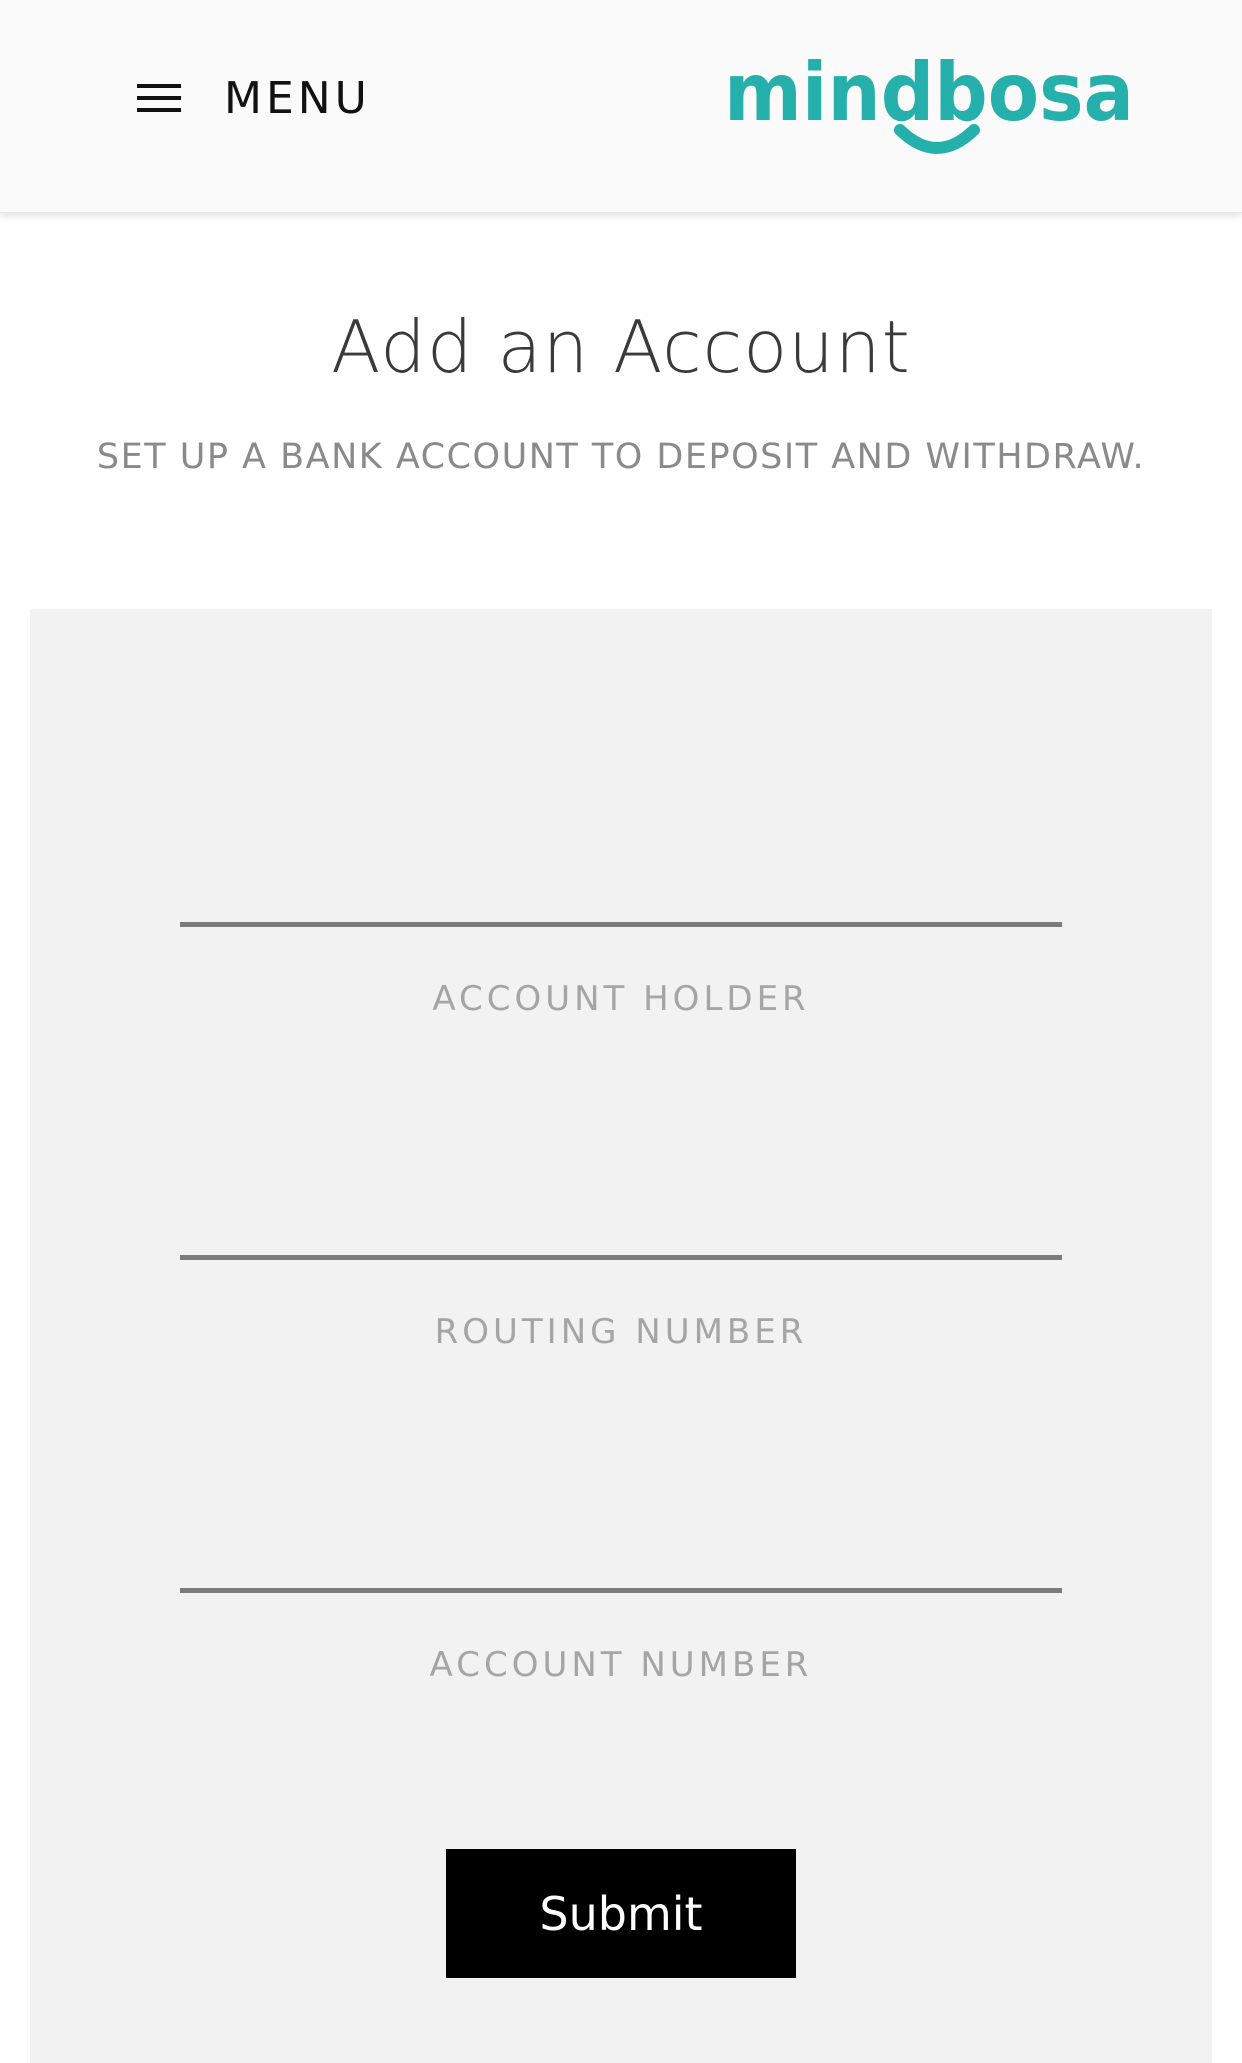  Describe the element at coordinates (621, 1665) in the screenshot. I see `account-number-label: ACCOUNT NUMBER` at that location.